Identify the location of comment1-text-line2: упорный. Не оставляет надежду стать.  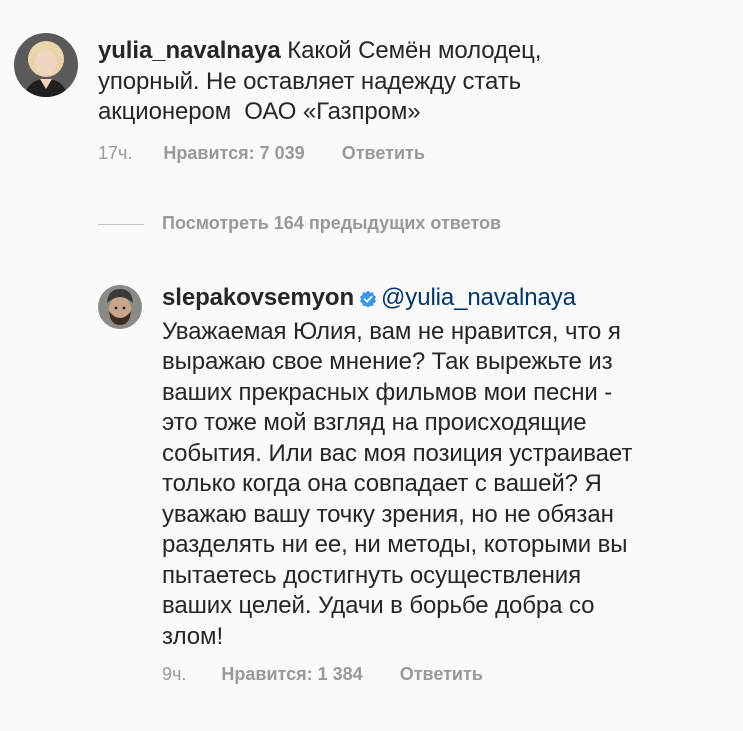
(310, 81).